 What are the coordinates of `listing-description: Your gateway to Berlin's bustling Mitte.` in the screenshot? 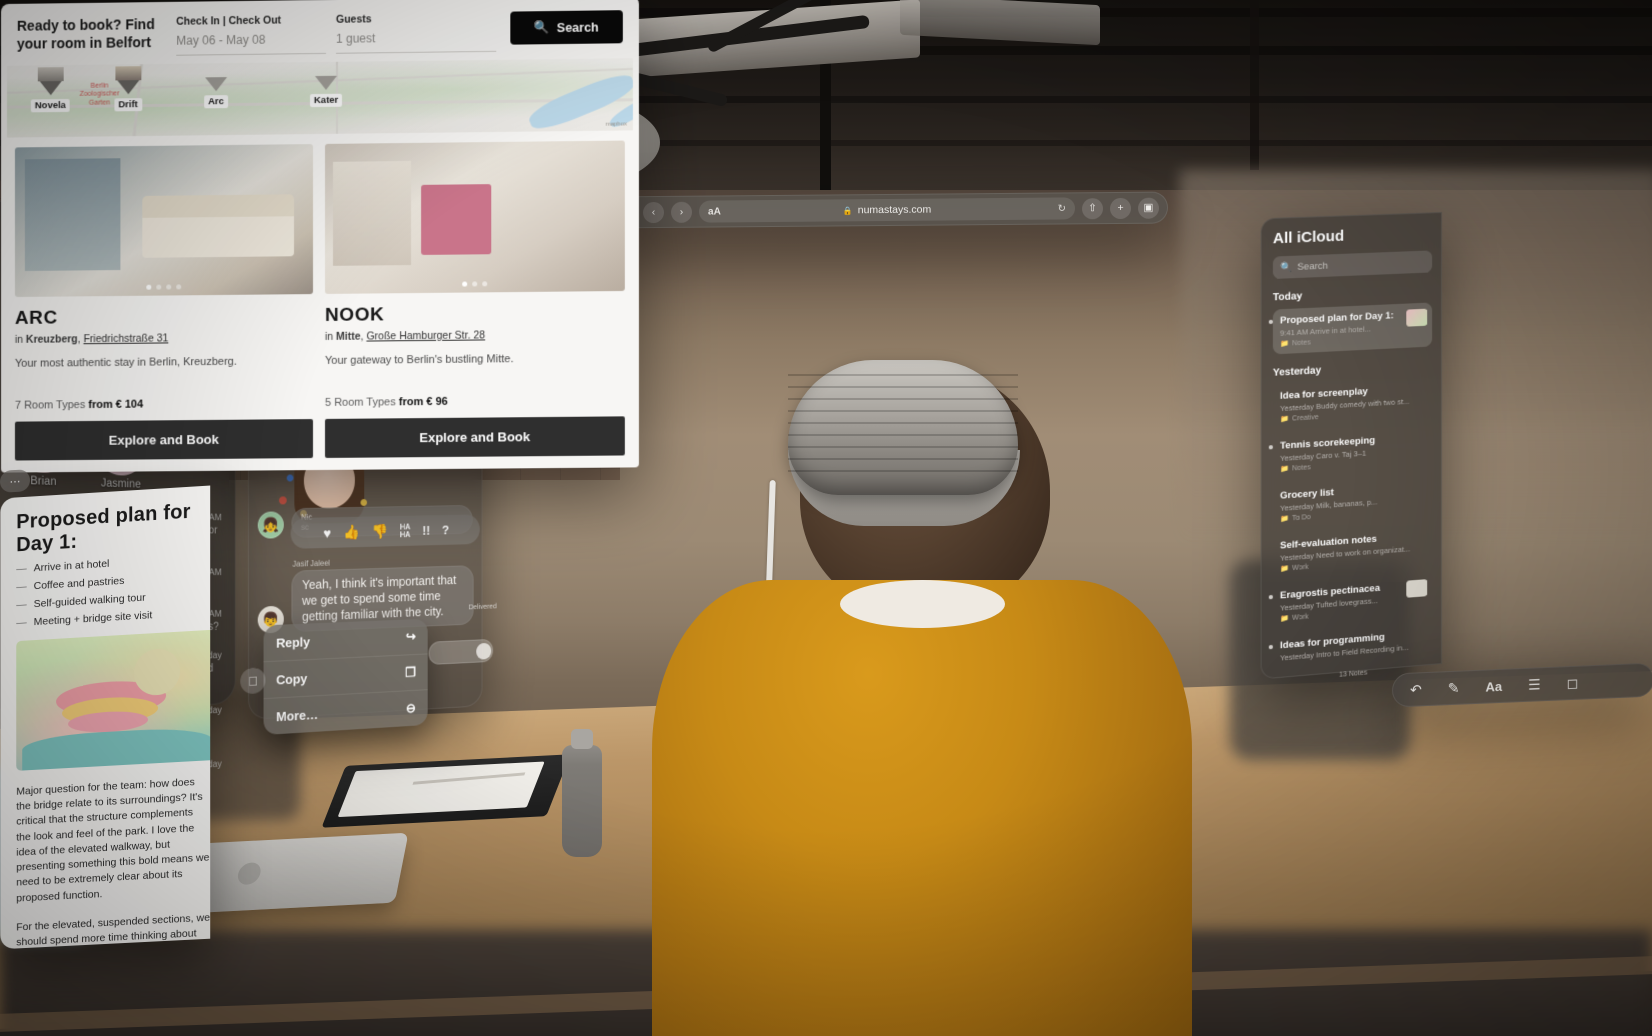 It's located at (419, 360).